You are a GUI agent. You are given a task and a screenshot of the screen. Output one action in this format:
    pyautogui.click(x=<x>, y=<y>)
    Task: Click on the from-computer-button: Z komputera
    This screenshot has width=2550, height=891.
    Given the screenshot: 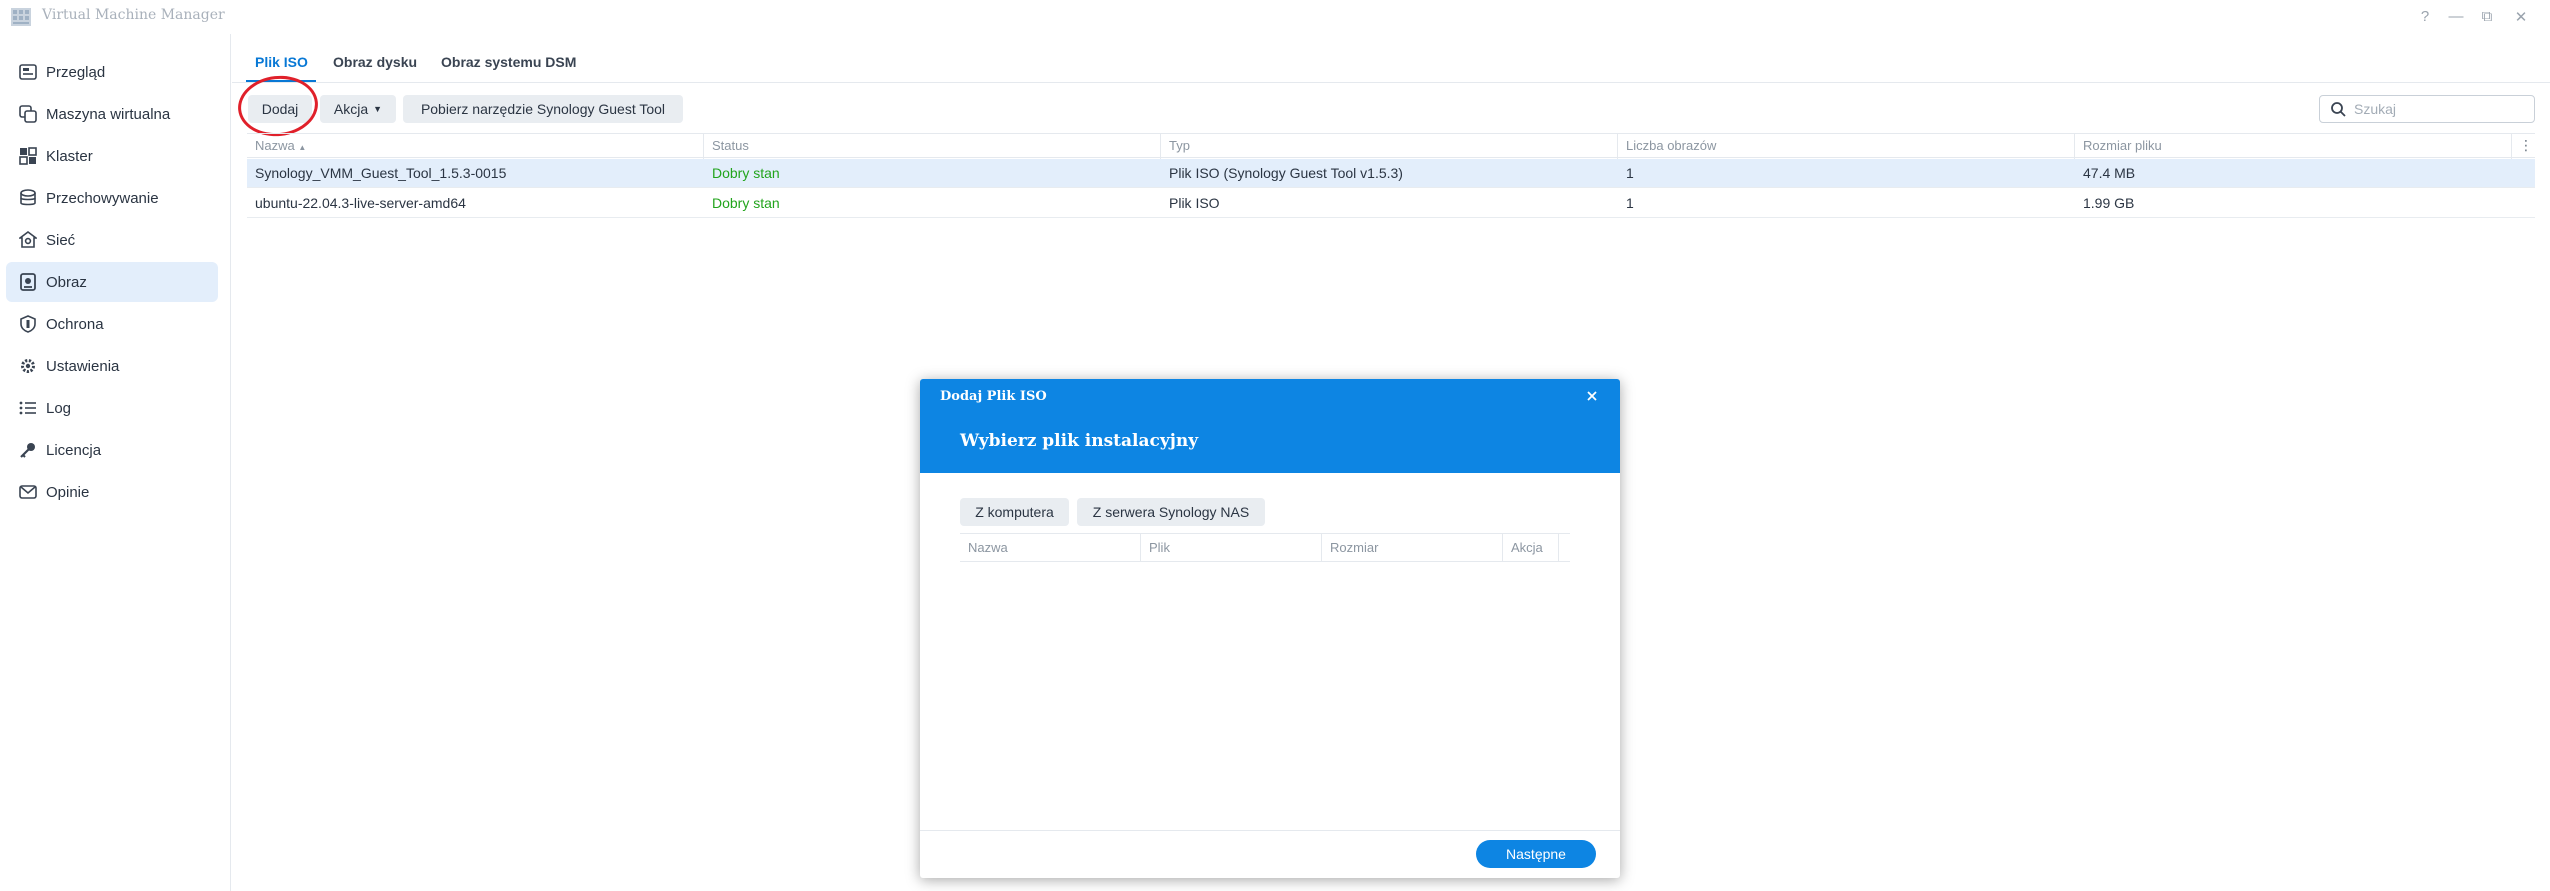 What is the action you would take?
    pyautogui.click(x=1014, y=512)
    